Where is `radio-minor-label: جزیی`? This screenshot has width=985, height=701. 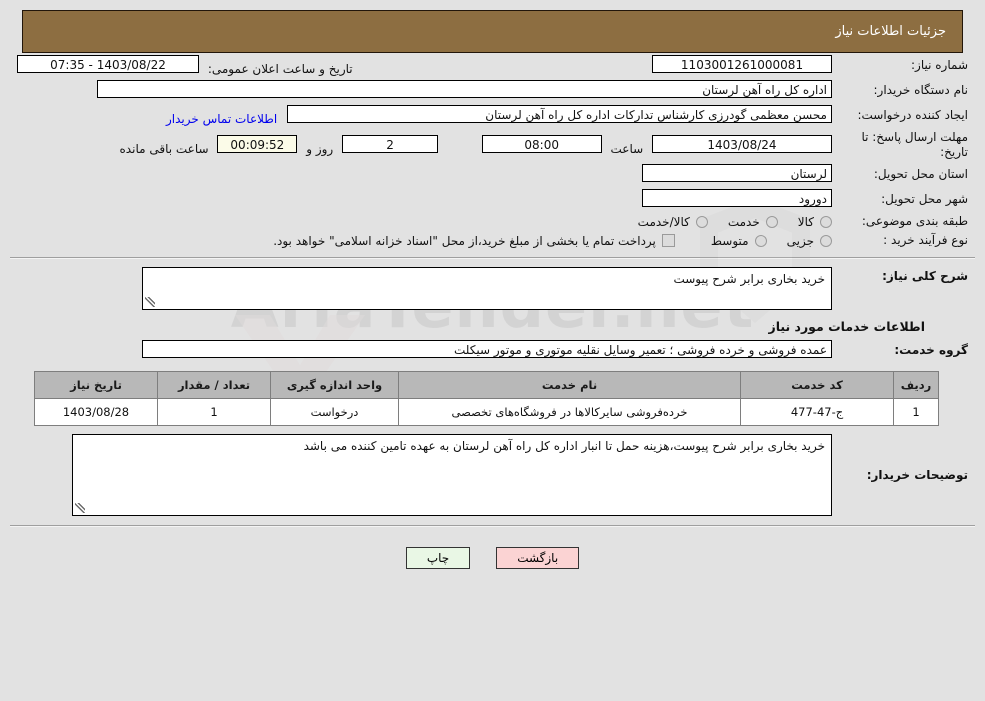
radio-minor-label: جزیی is located at coordinates (800, 240).